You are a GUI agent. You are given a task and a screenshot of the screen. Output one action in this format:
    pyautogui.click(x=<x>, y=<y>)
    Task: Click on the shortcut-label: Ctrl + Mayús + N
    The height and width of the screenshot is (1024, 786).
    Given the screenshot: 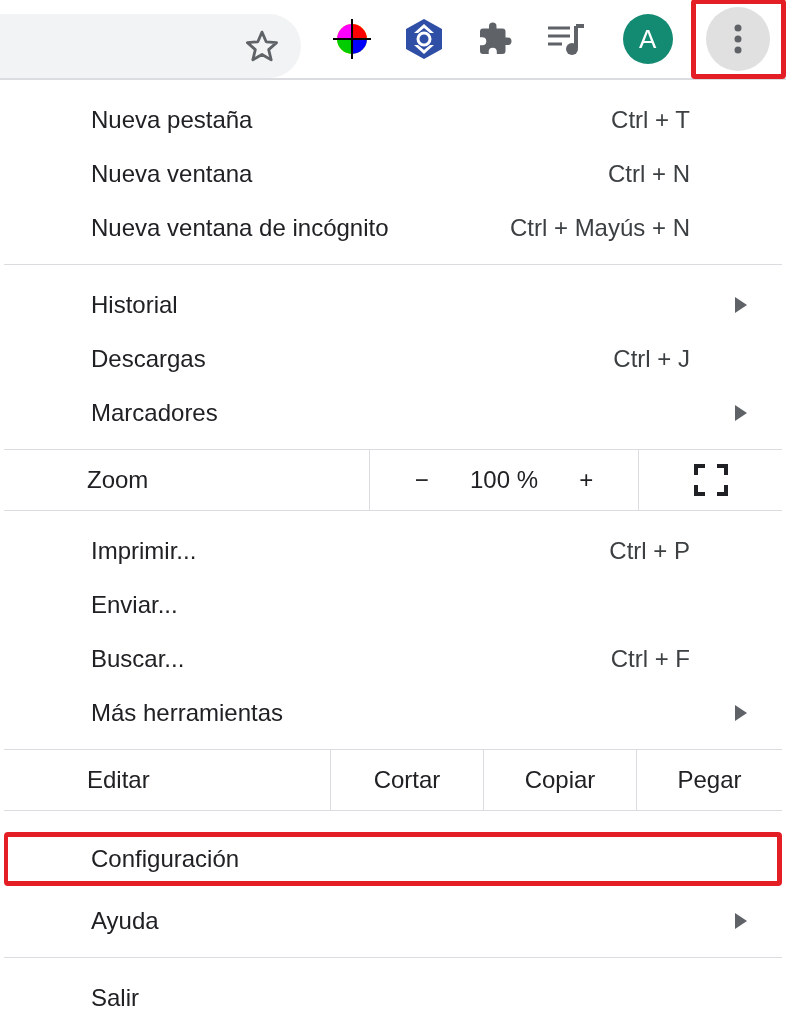 What is the action you would take?
    pyautogui.click(x=599, y=228)
    